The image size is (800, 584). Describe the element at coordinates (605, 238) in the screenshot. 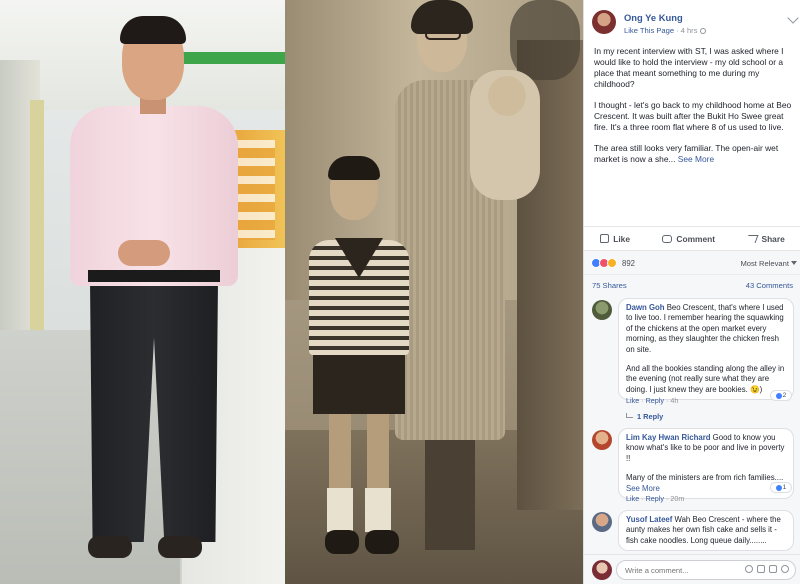

I see `thumb-icon` at that location.